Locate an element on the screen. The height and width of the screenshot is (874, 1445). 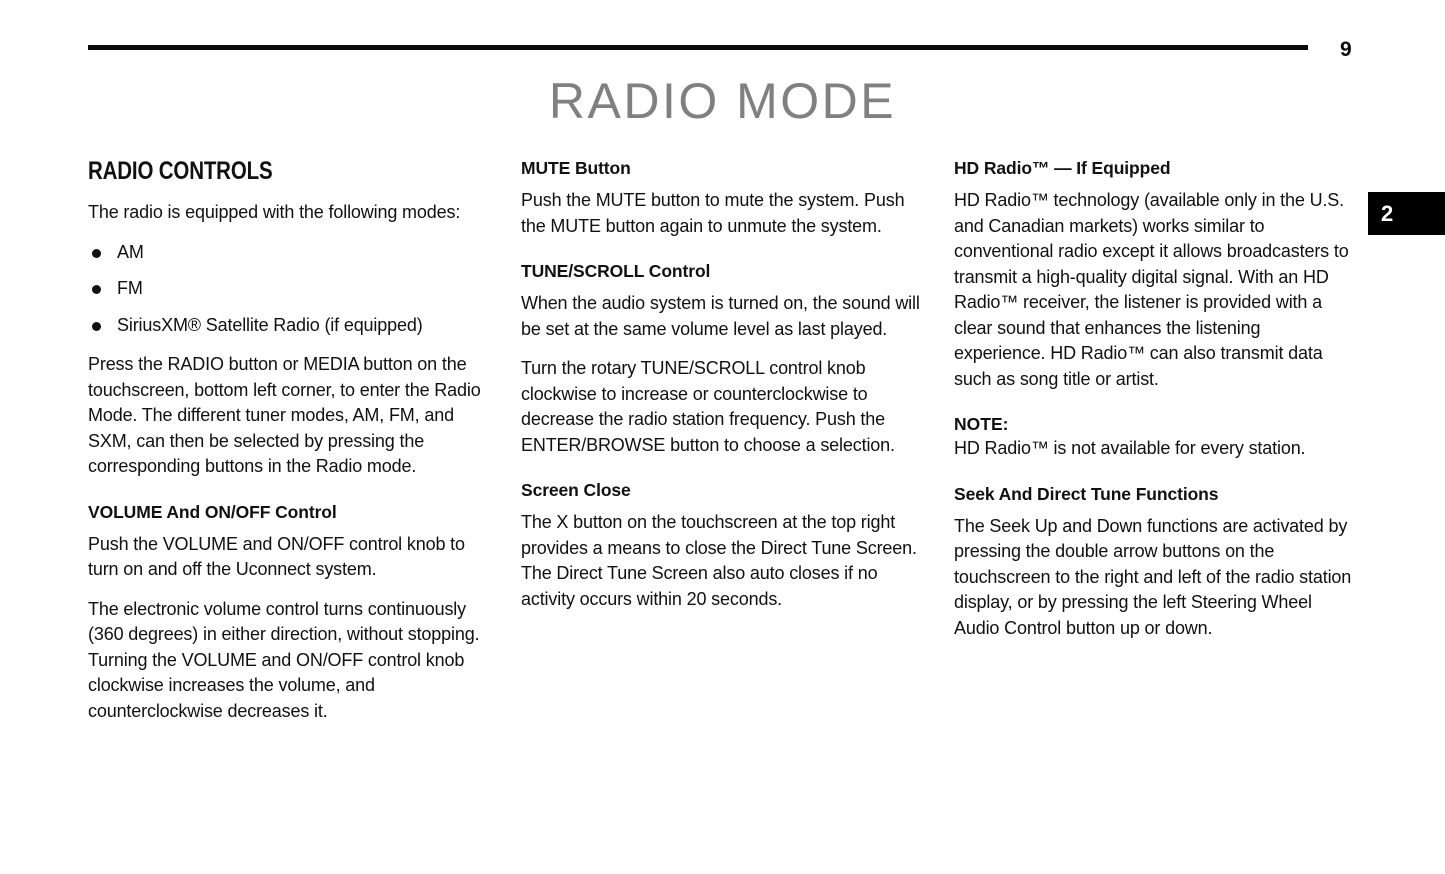
chapter-tab-number: 2 is located at coordinates (1387, 213).